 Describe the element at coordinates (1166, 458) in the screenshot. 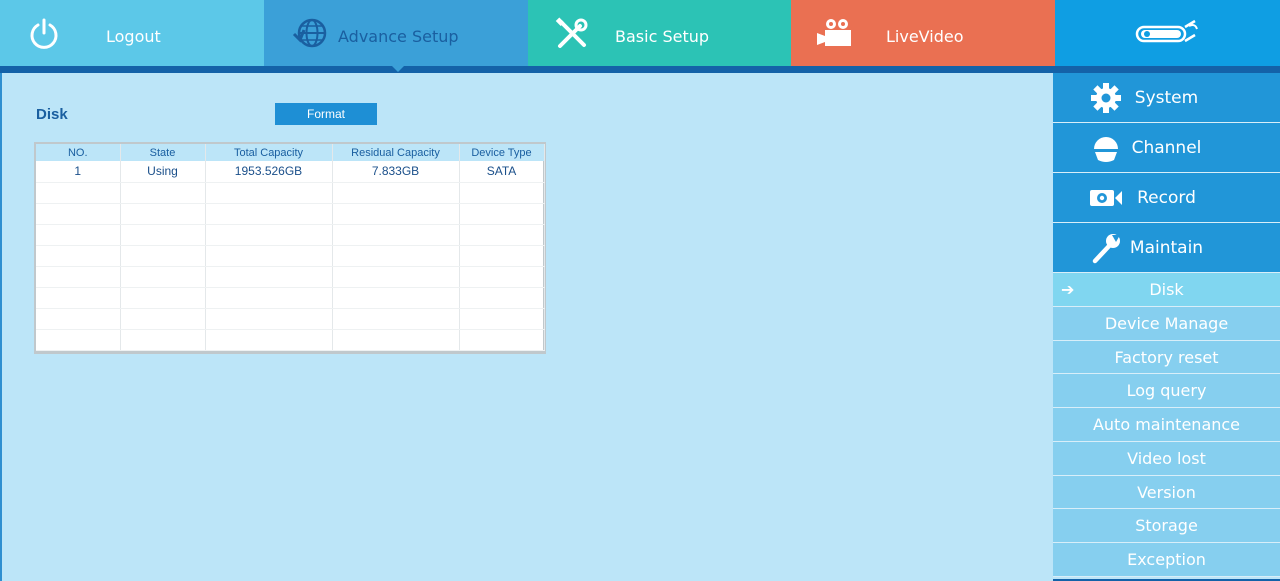

I see `sidebar-subitem-video-lost: Video lost` at that location.